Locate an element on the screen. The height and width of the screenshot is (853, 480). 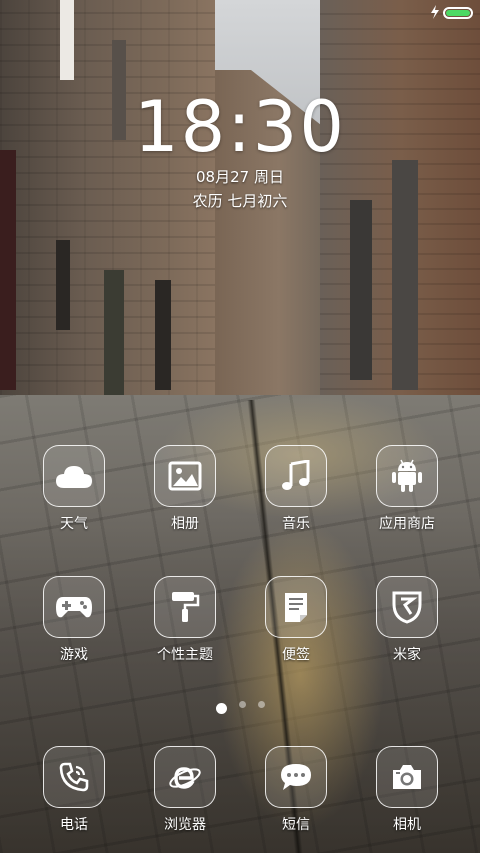
app-label: 音乐 is located at coordinates (296, 524).